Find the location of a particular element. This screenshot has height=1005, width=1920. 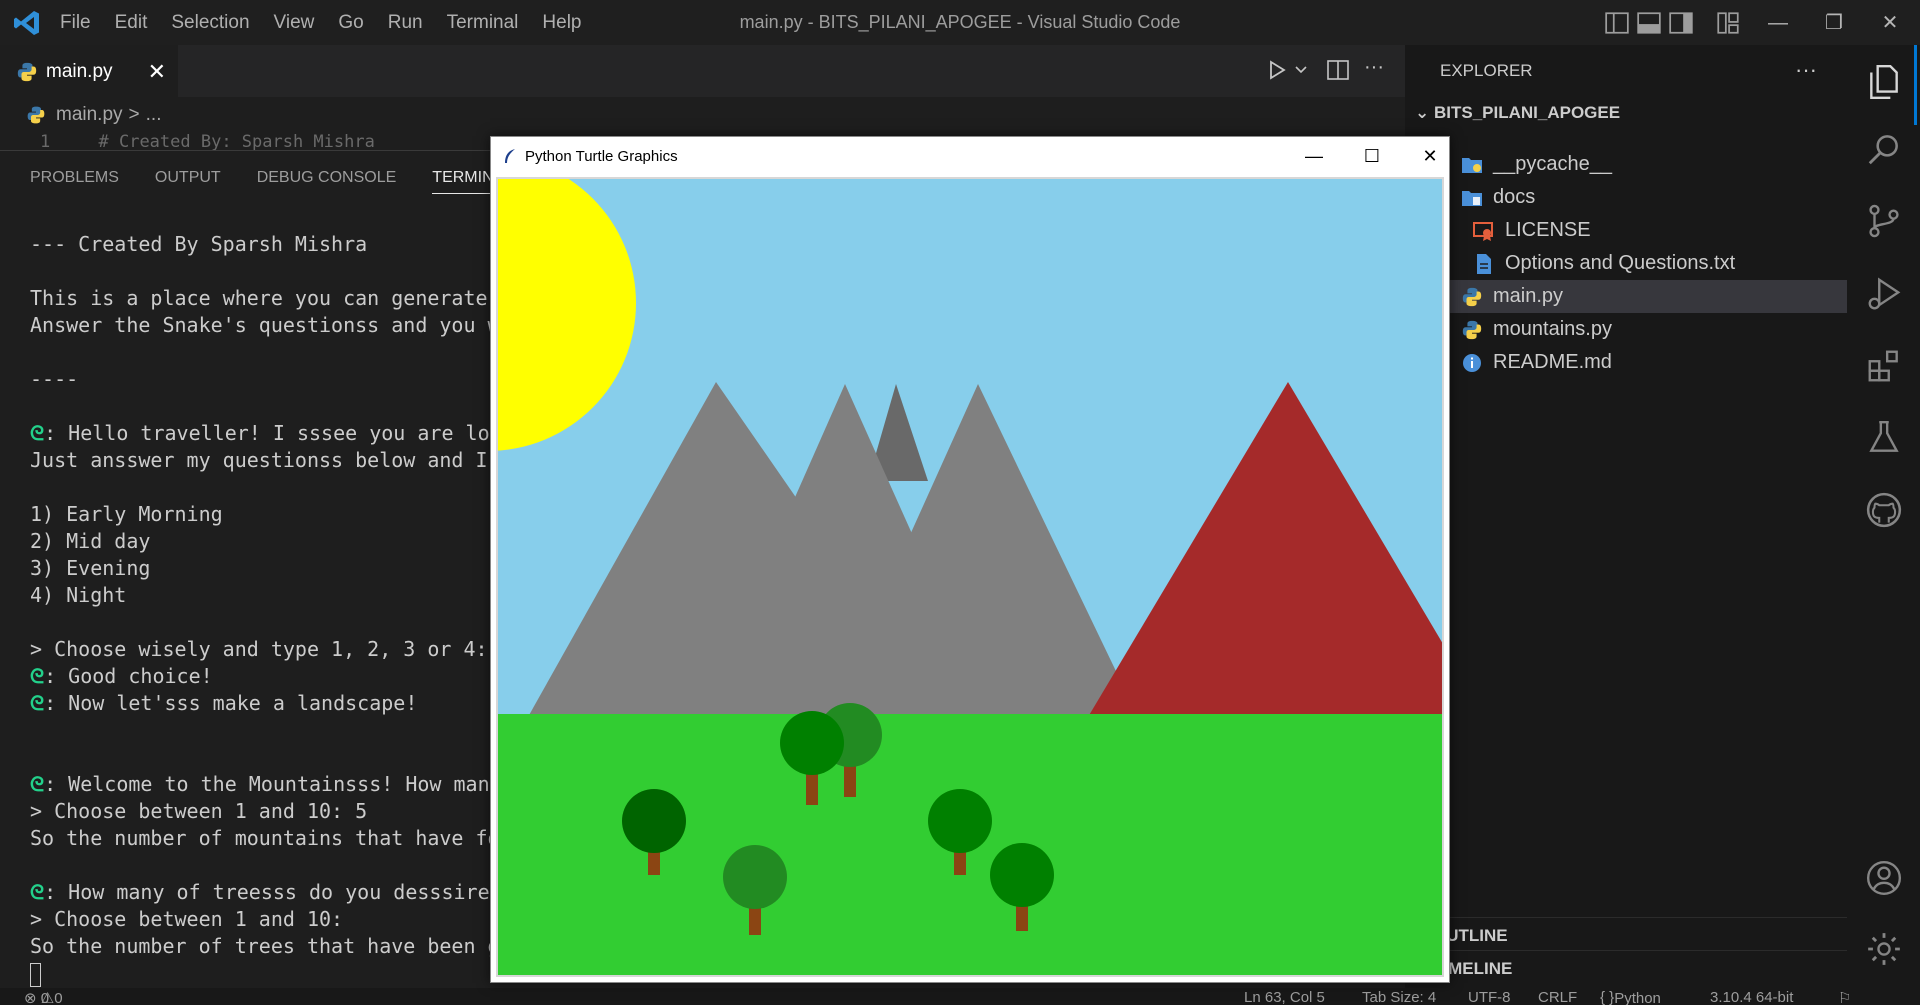

tab-debug-console: DEBUG CONSOLE is located at coordinates (327, 181).